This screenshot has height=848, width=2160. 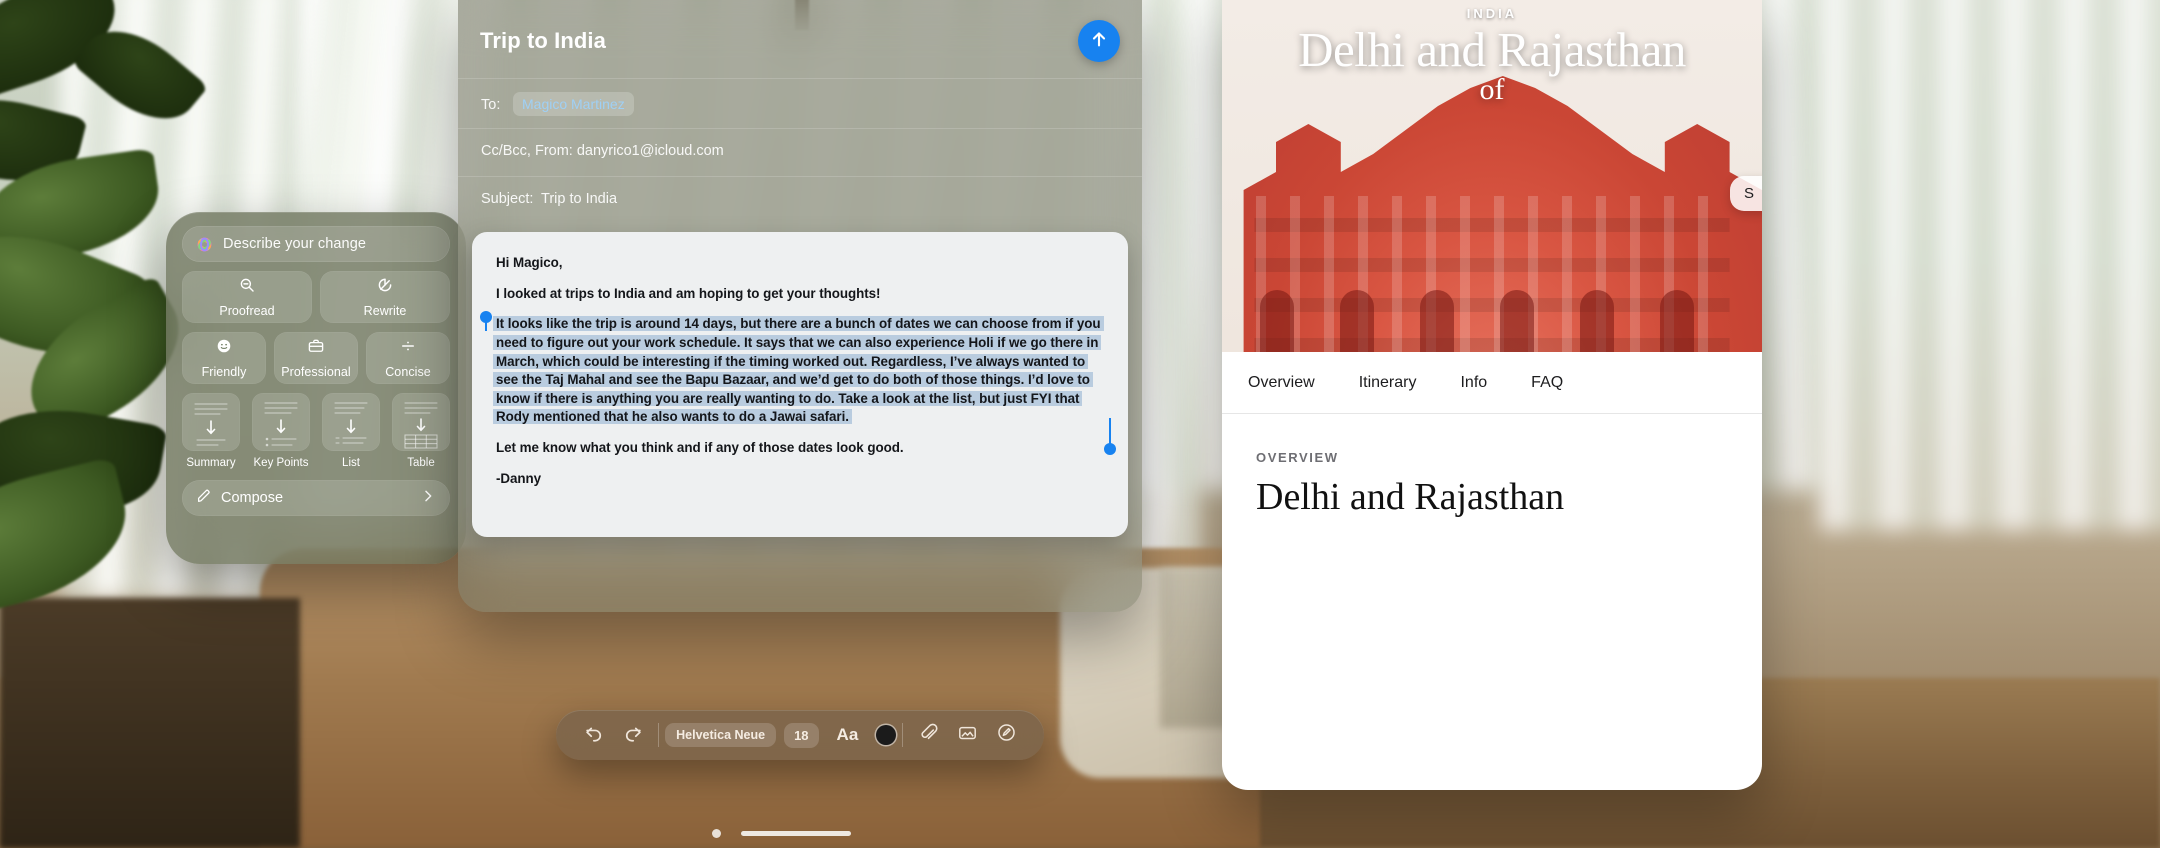 What do you see at coordinates (421, 422) in the screenshot?
I see `table-card-icon` at bounding box center [421, 422].